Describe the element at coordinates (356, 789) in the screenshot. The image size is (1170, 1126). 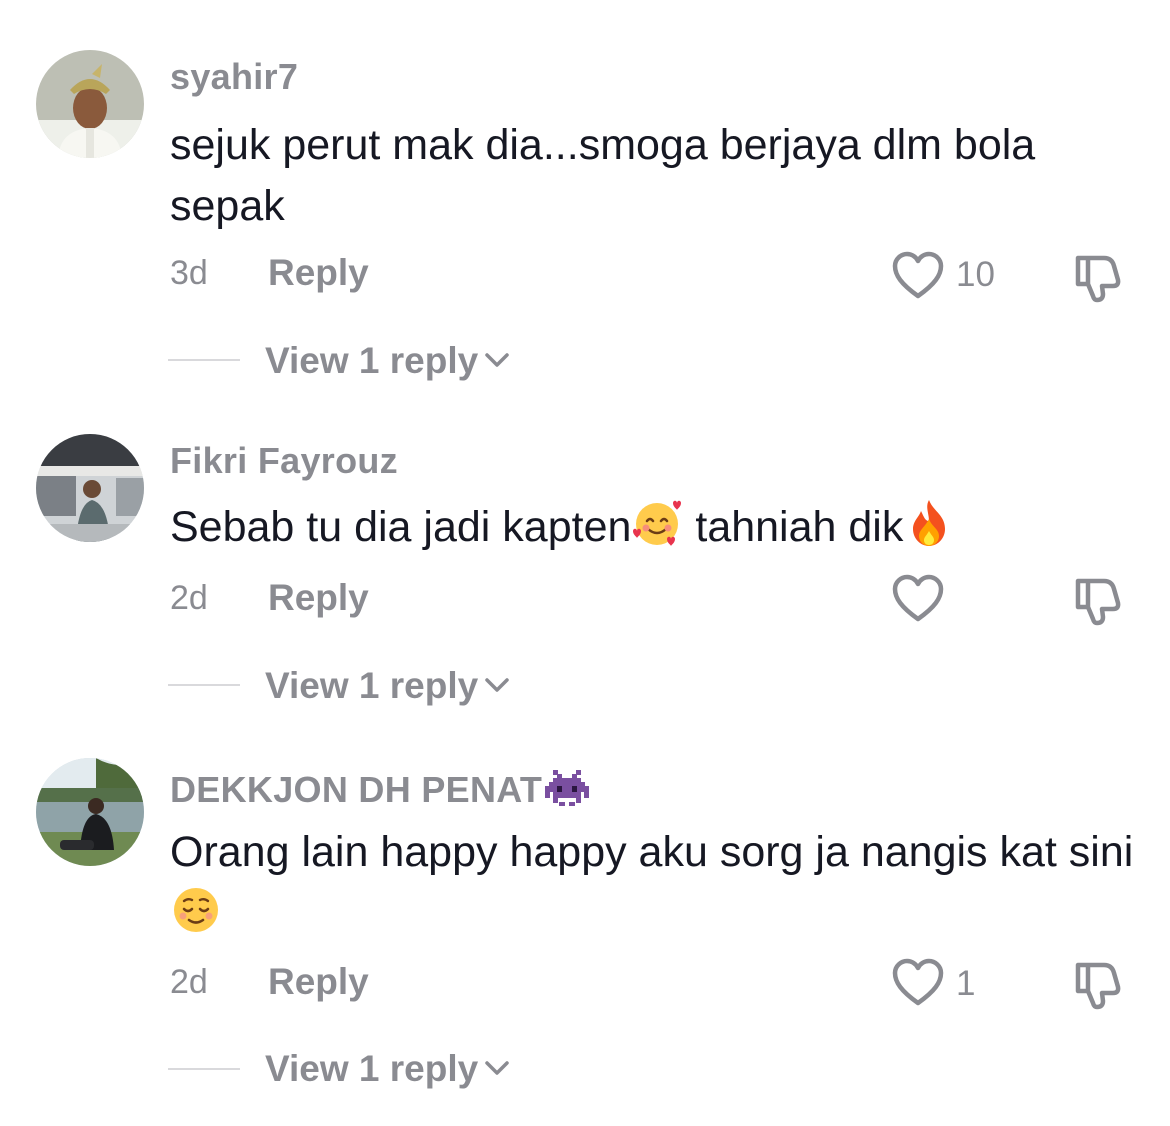
I see `username-text: DEKKJON DH PENAT` at that location.